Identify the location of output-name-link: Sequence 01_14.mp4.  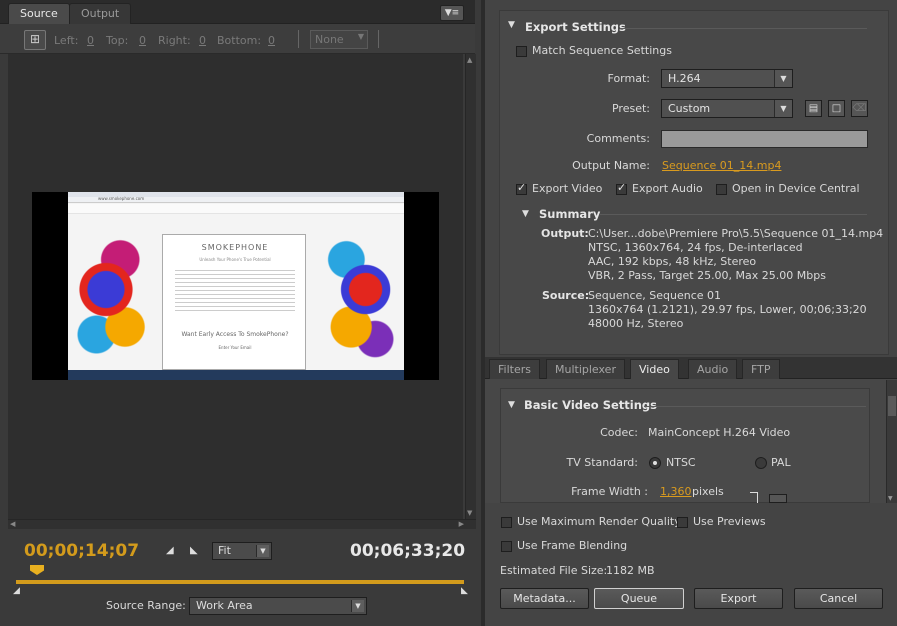
(721, 165).